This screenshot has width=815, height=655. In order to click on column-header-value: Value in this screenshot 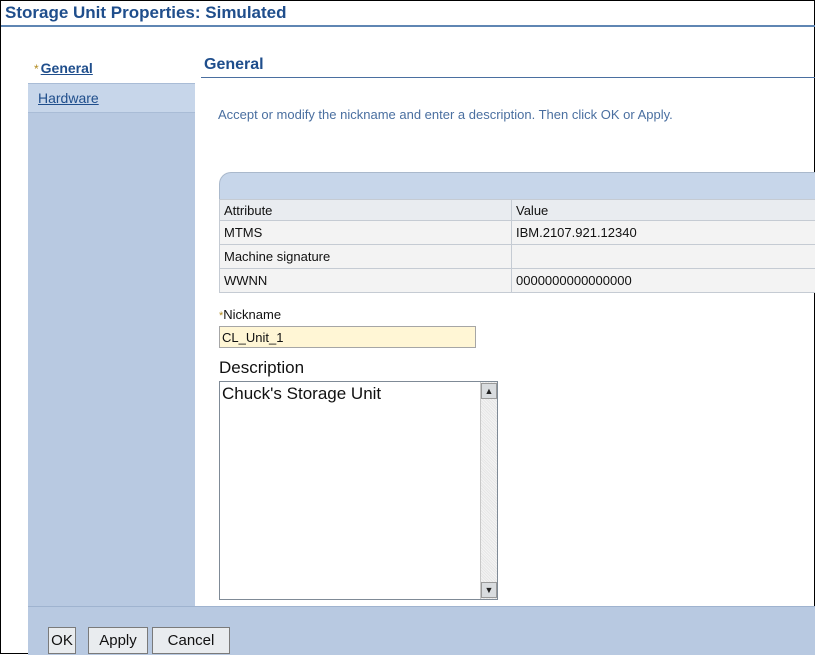, I will do `click(663, 210)`.